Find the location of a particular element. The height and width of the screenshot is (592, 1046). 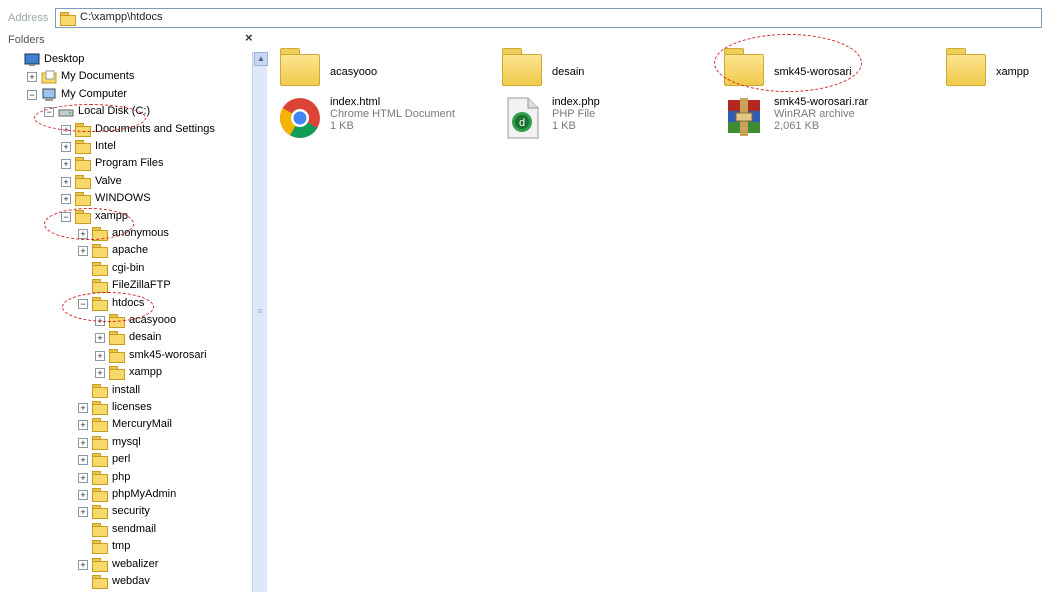

close-icon: × is located at coordinates (249, 37).